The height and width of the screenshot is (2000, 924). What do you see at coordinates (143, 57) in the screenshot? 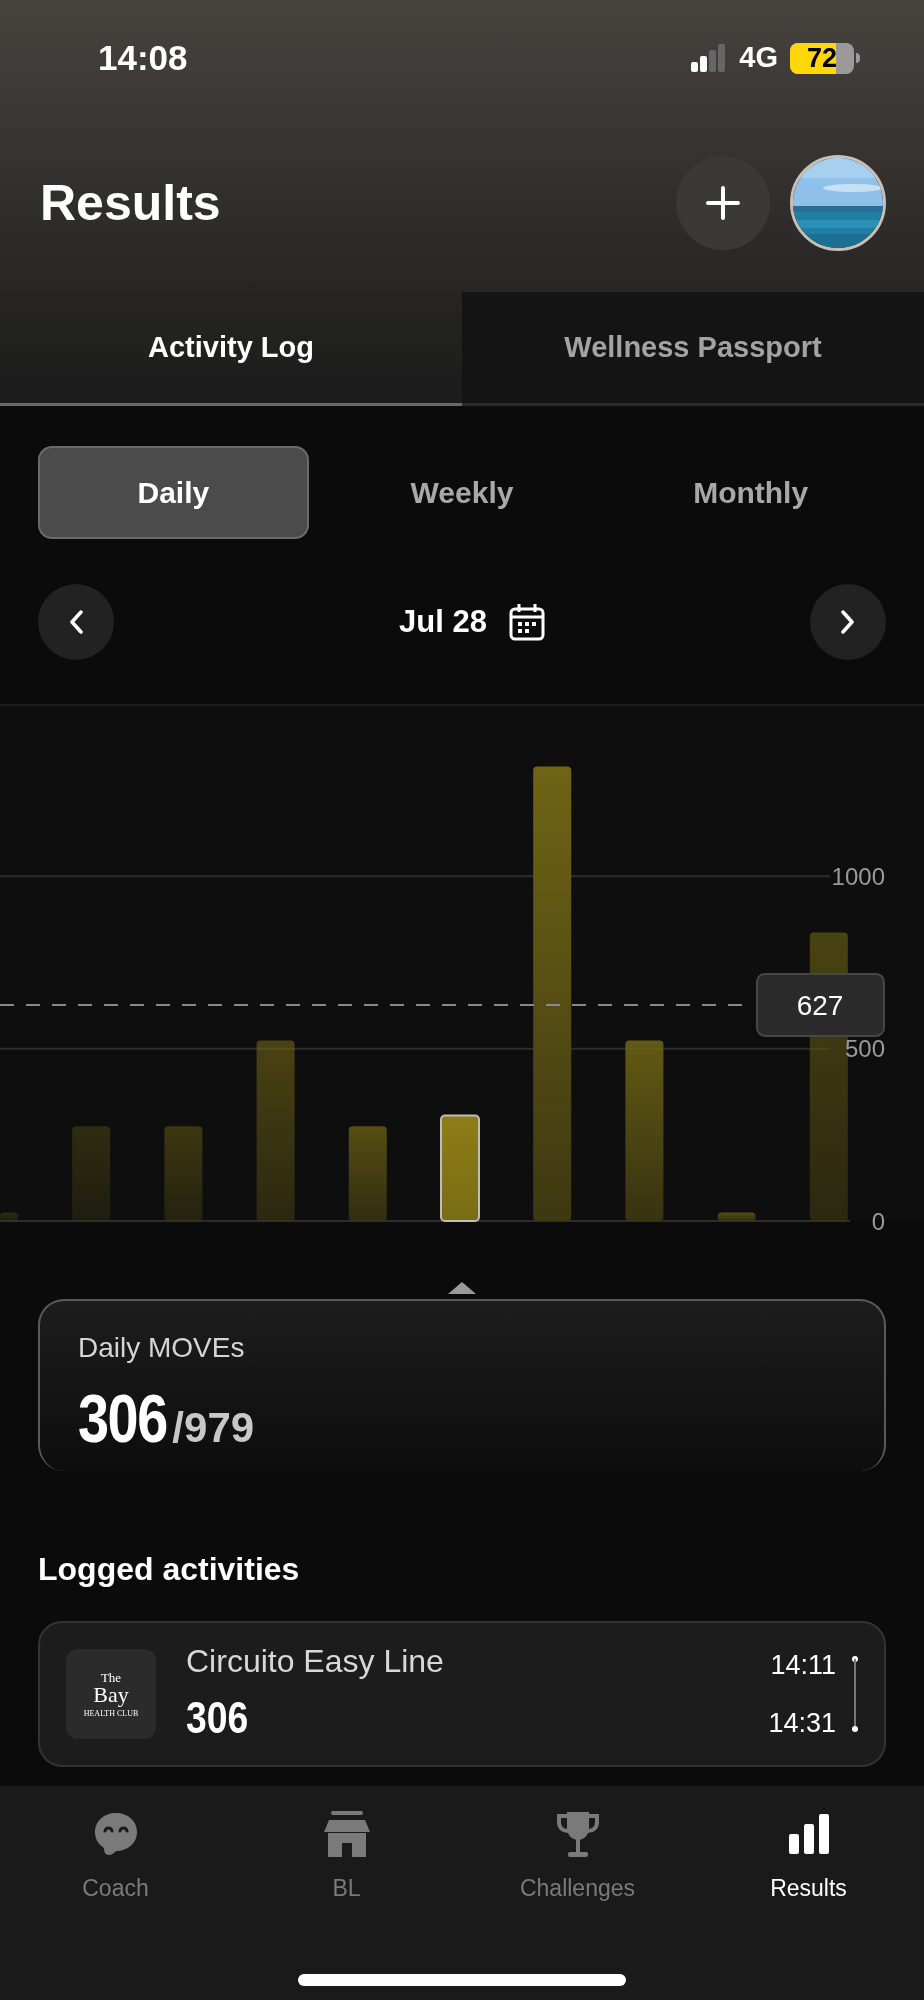
I see `status-time: 14:08` at bounding box center [143, 57].